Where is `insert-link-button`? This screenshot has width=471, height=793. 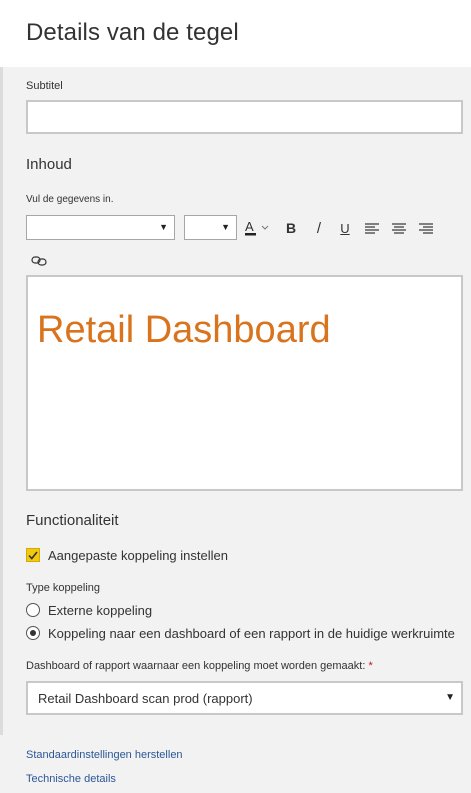 insert-link-button is located at coordinates (39, 261).